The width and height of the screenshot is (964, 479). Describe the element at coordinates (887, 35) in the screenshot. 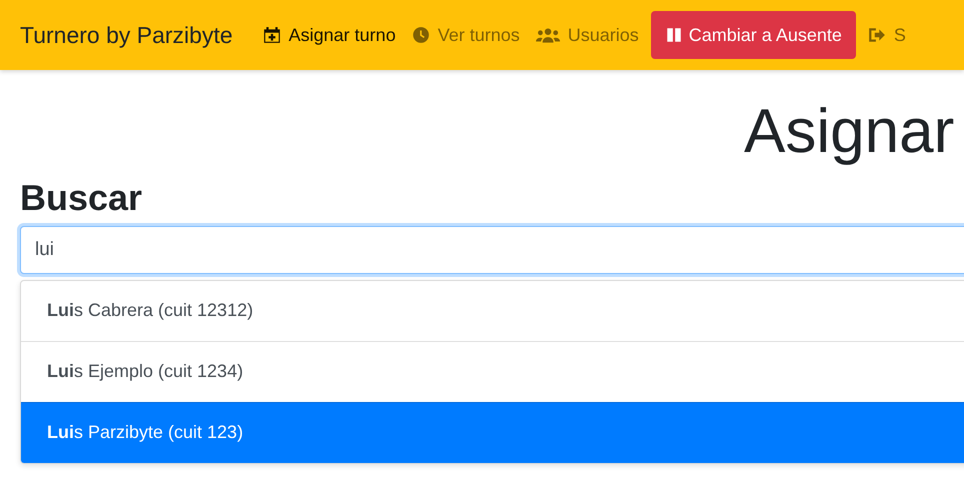

I see `nav-link: S` at that location.